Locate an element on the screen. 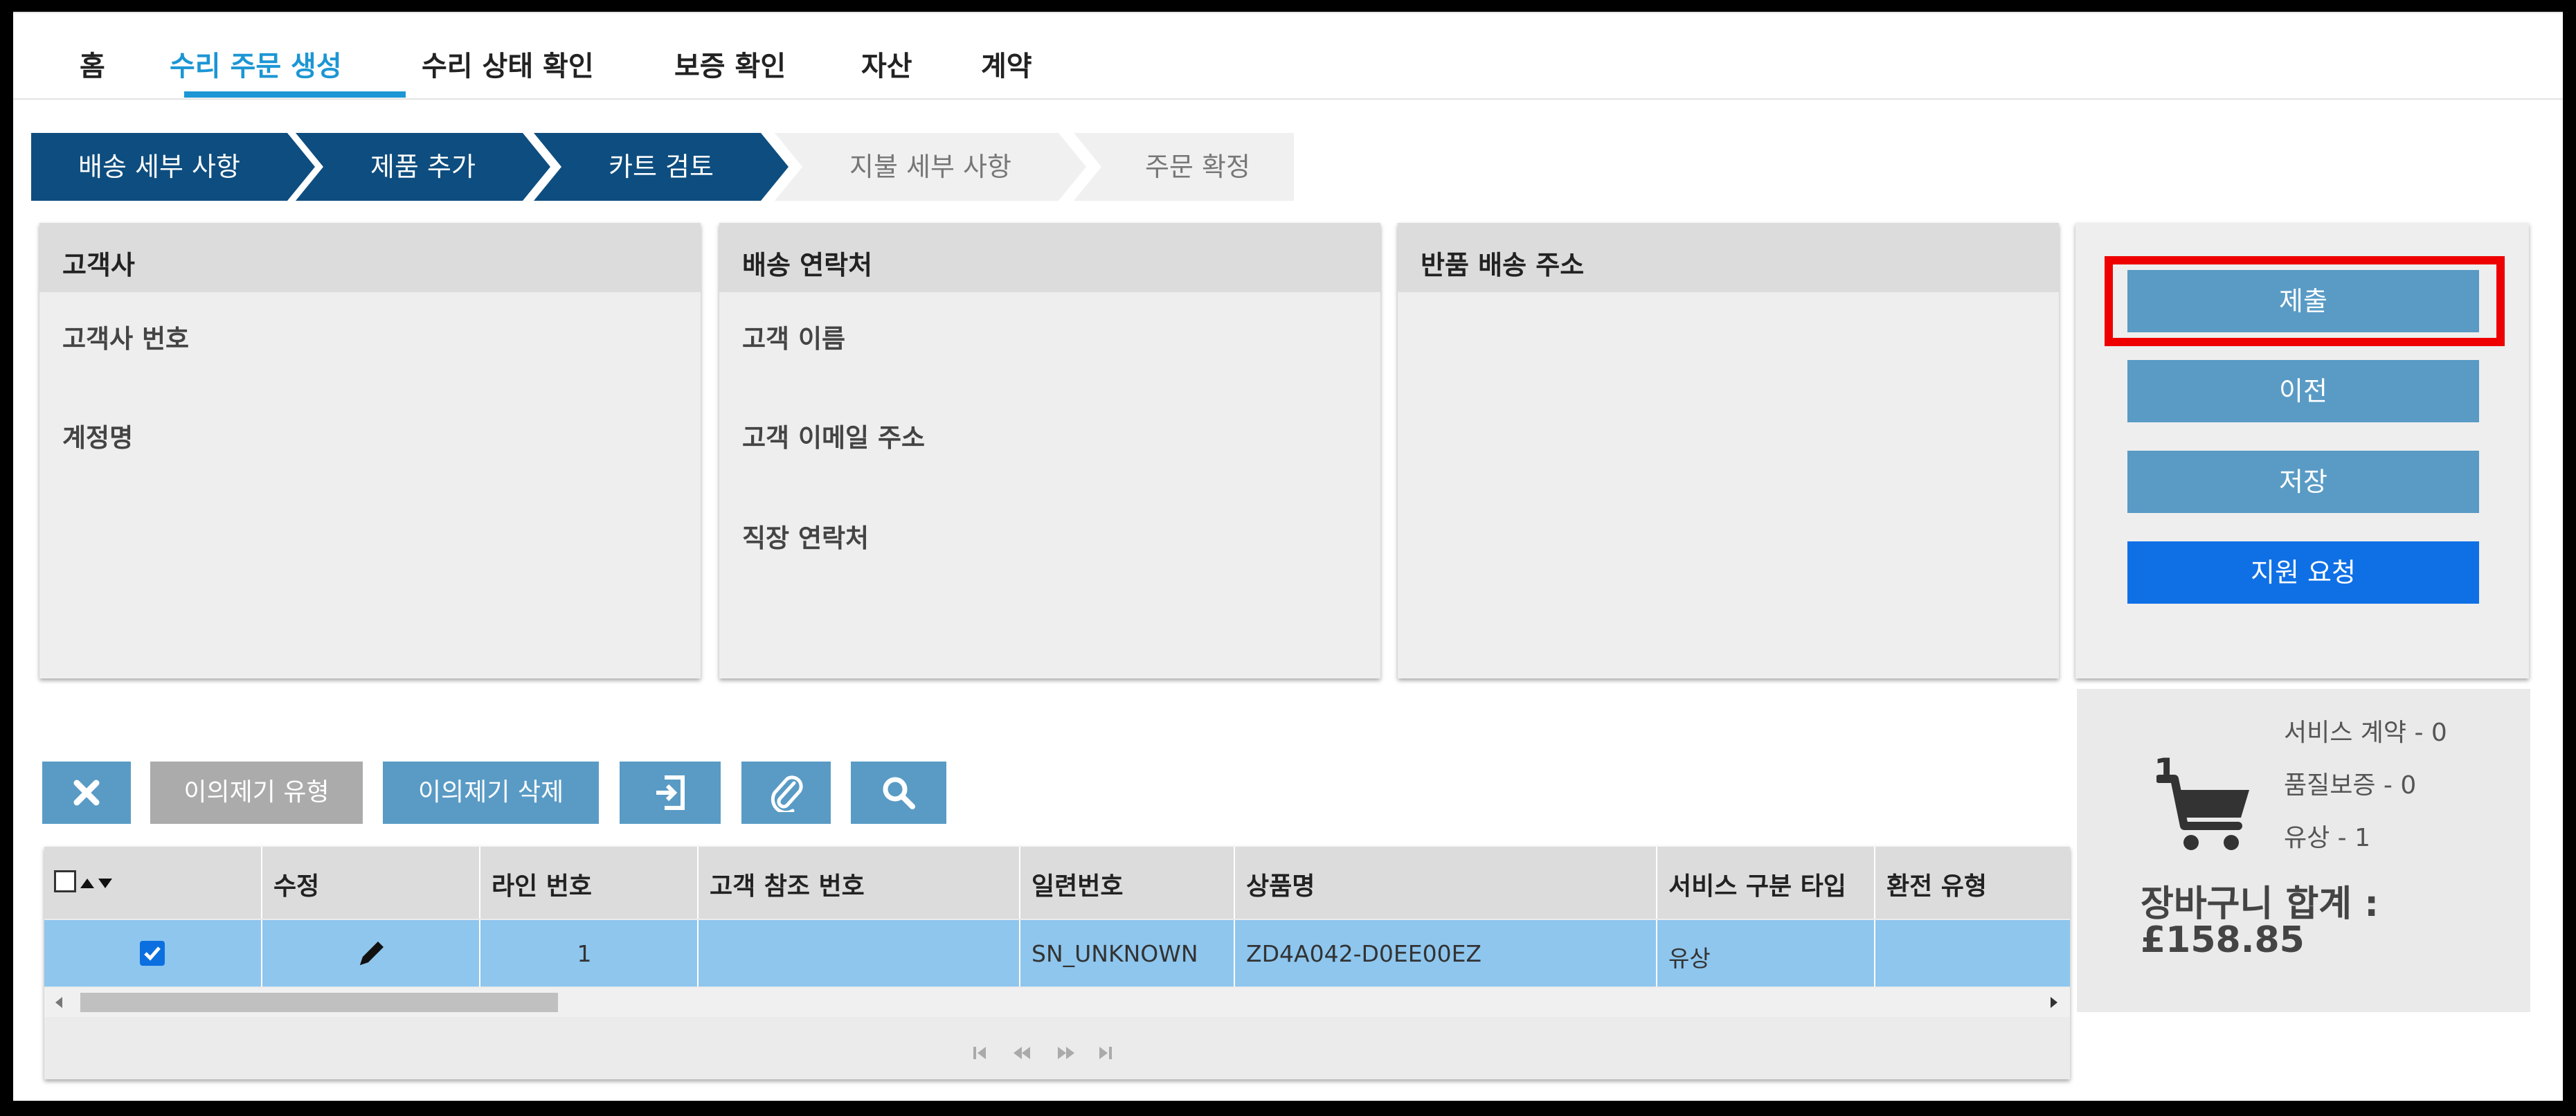 The image size is (2576, 1116). account-name-label: 계정명 is located at coordinates (98, 438).